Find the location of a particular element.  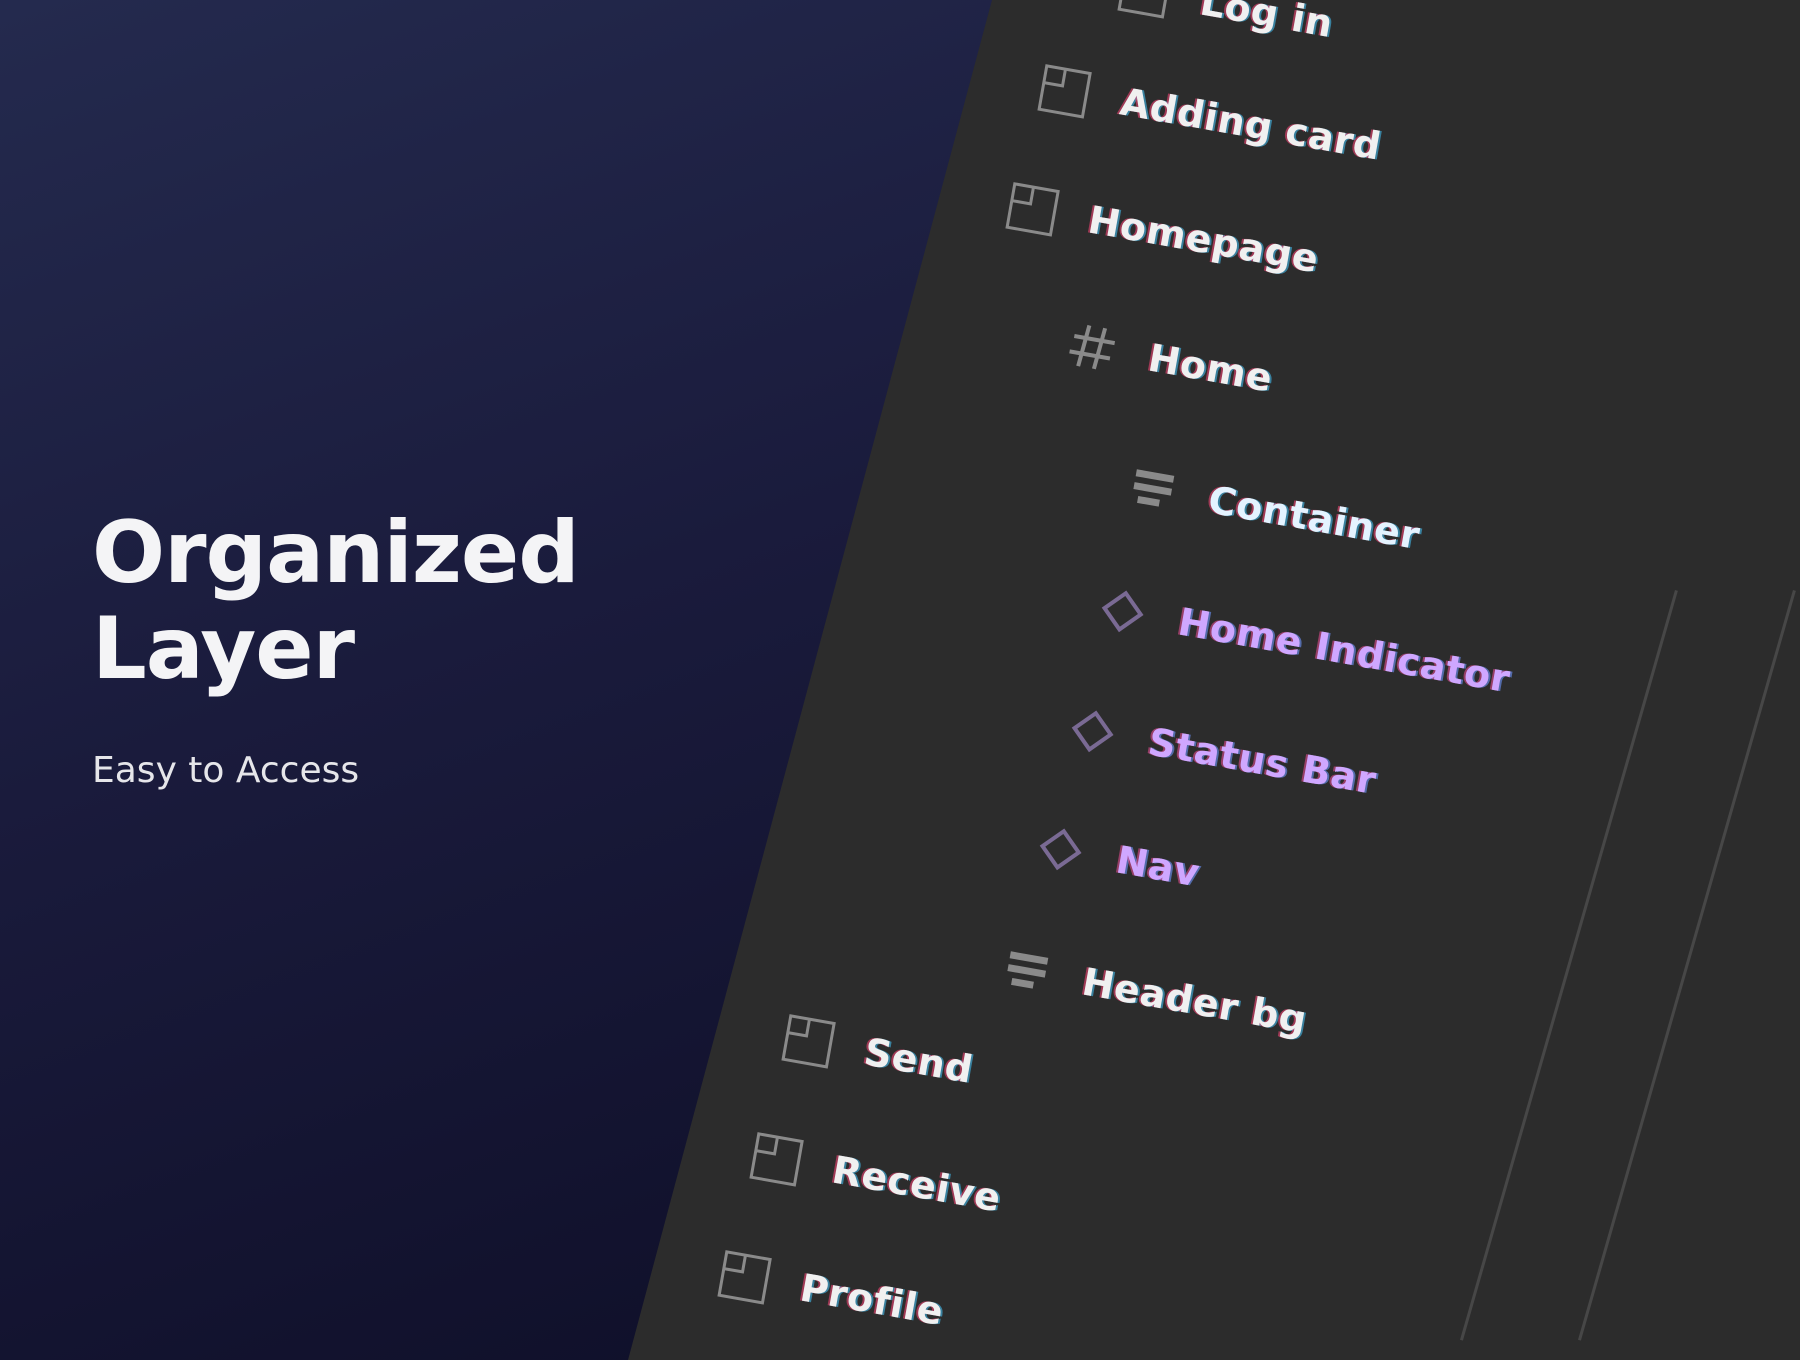

layer-row-home-indicator: Home Indicator is located at coordinates (1304, 643).